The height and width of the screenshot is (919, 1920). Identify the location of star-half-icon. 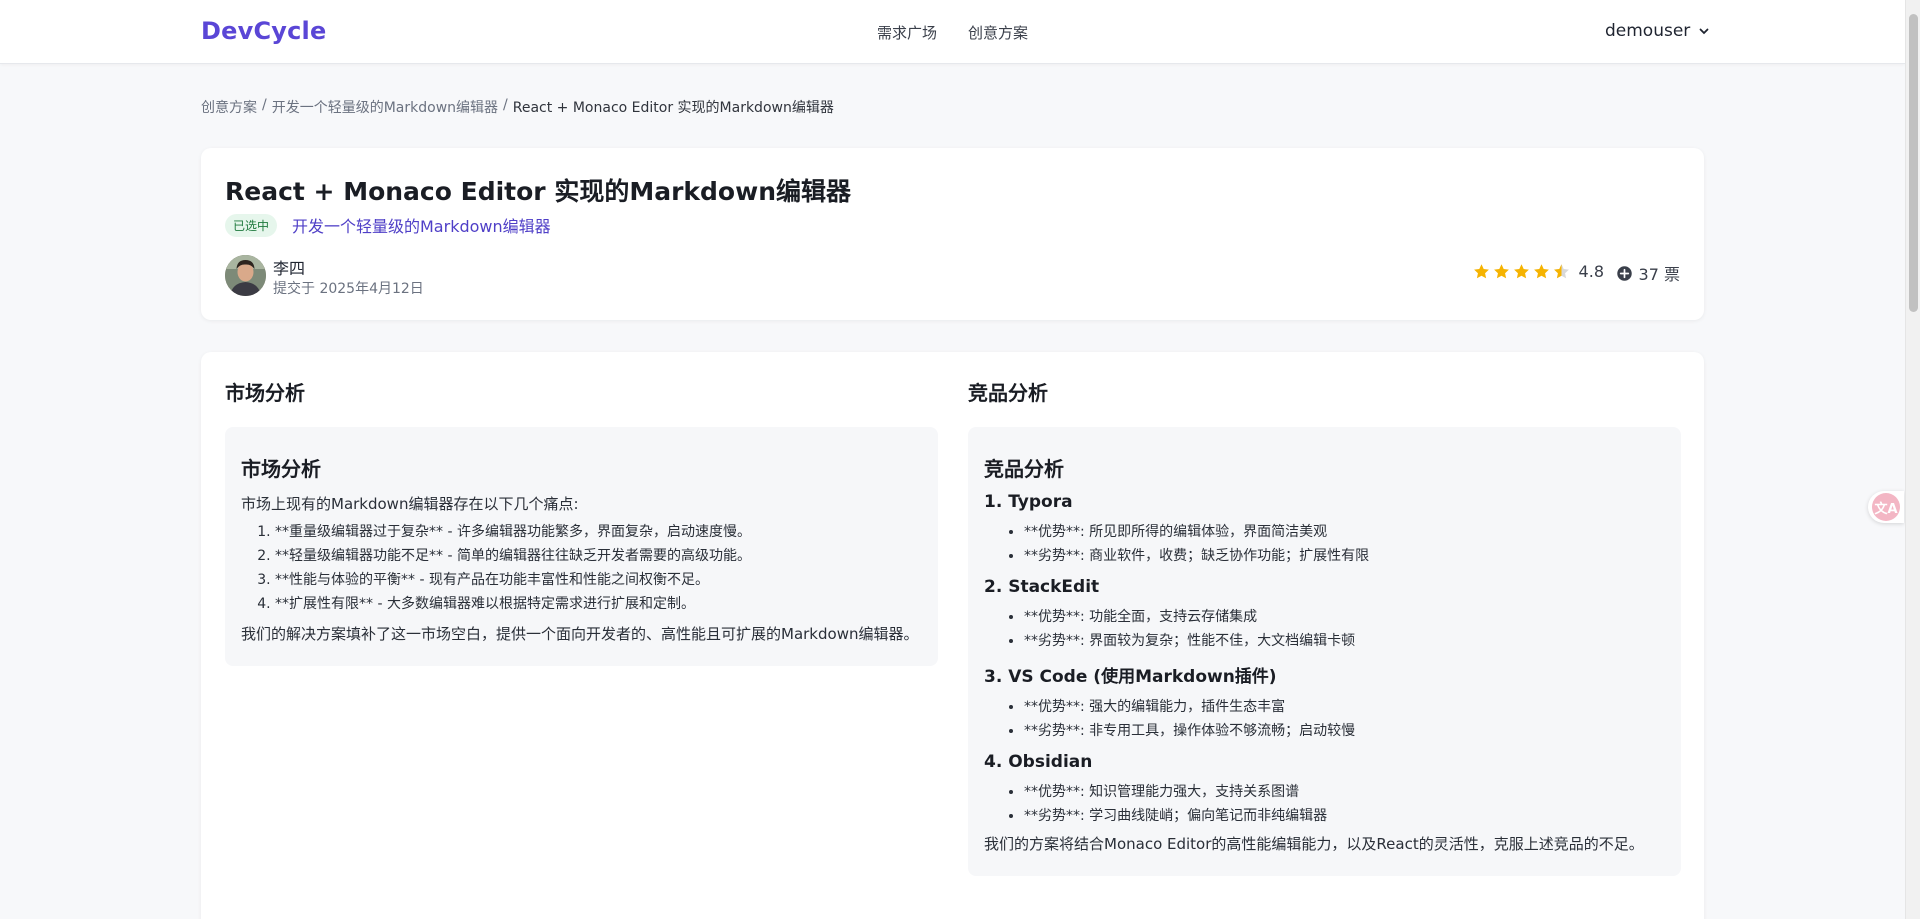
(1561, 271).